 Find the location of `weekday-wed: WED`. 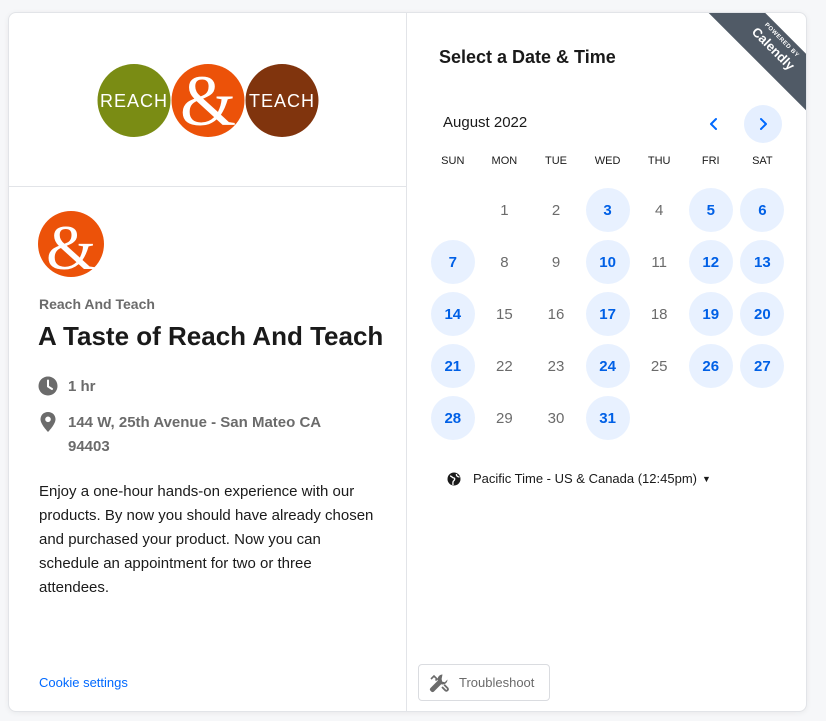

weekday-wed: WED is located at coordinates (607, 161).